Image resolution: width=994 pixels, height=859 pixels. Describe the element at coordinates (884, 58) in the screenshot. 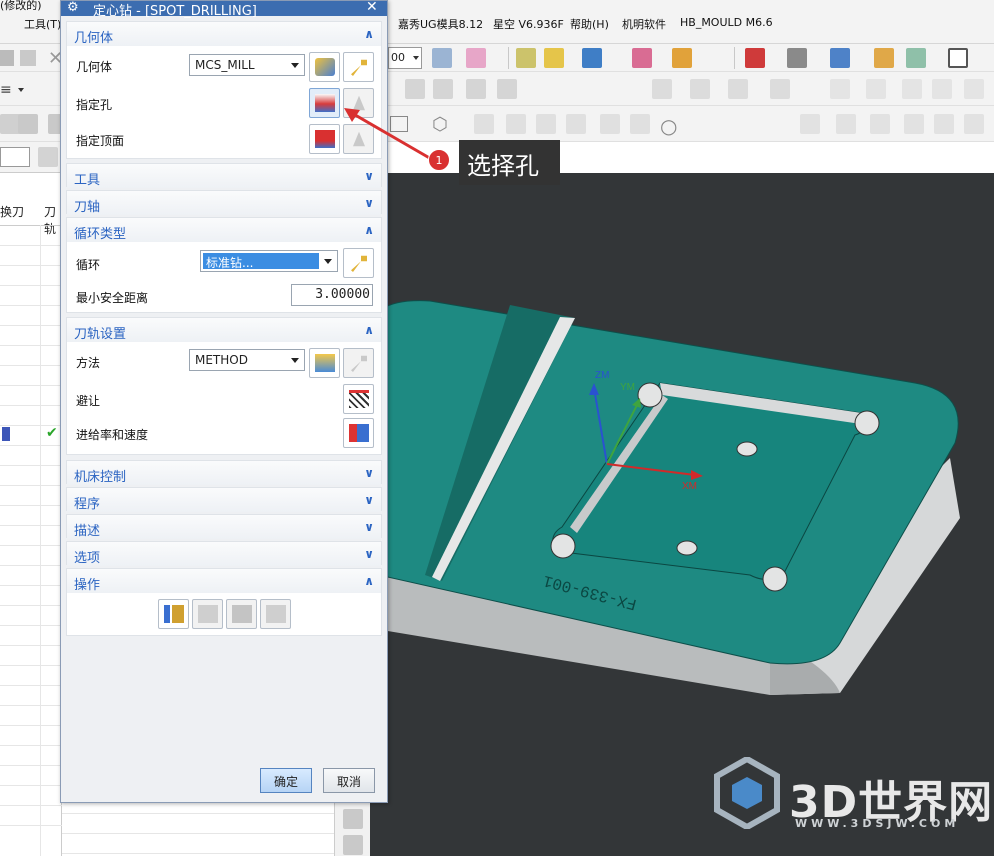

I see `section-icon` at that location.